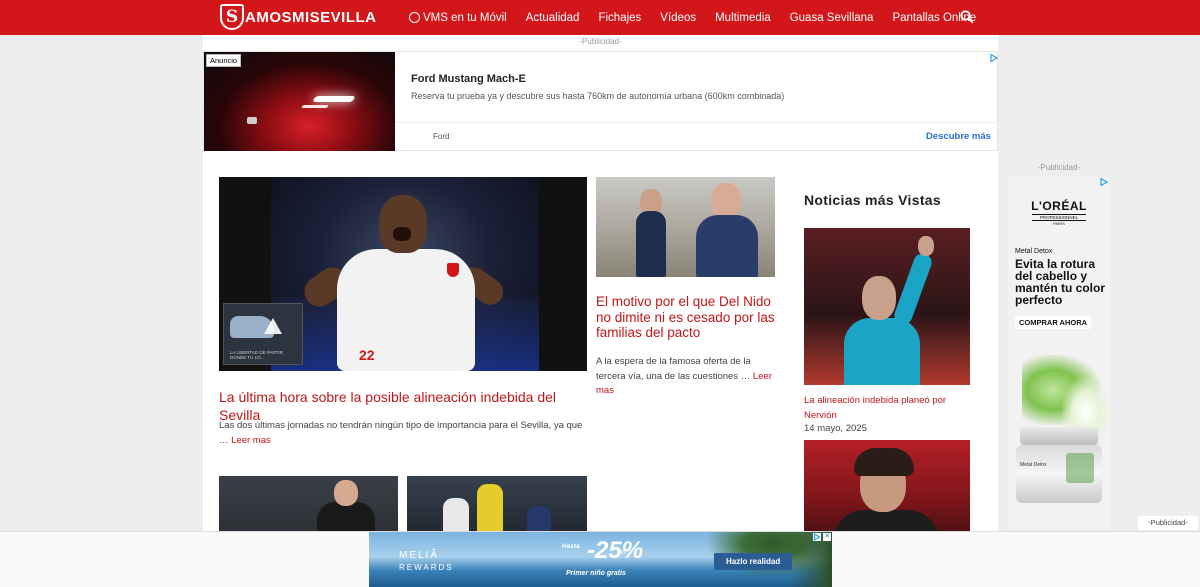  I want to click on promo-suffix: dto., so click(622, 553).